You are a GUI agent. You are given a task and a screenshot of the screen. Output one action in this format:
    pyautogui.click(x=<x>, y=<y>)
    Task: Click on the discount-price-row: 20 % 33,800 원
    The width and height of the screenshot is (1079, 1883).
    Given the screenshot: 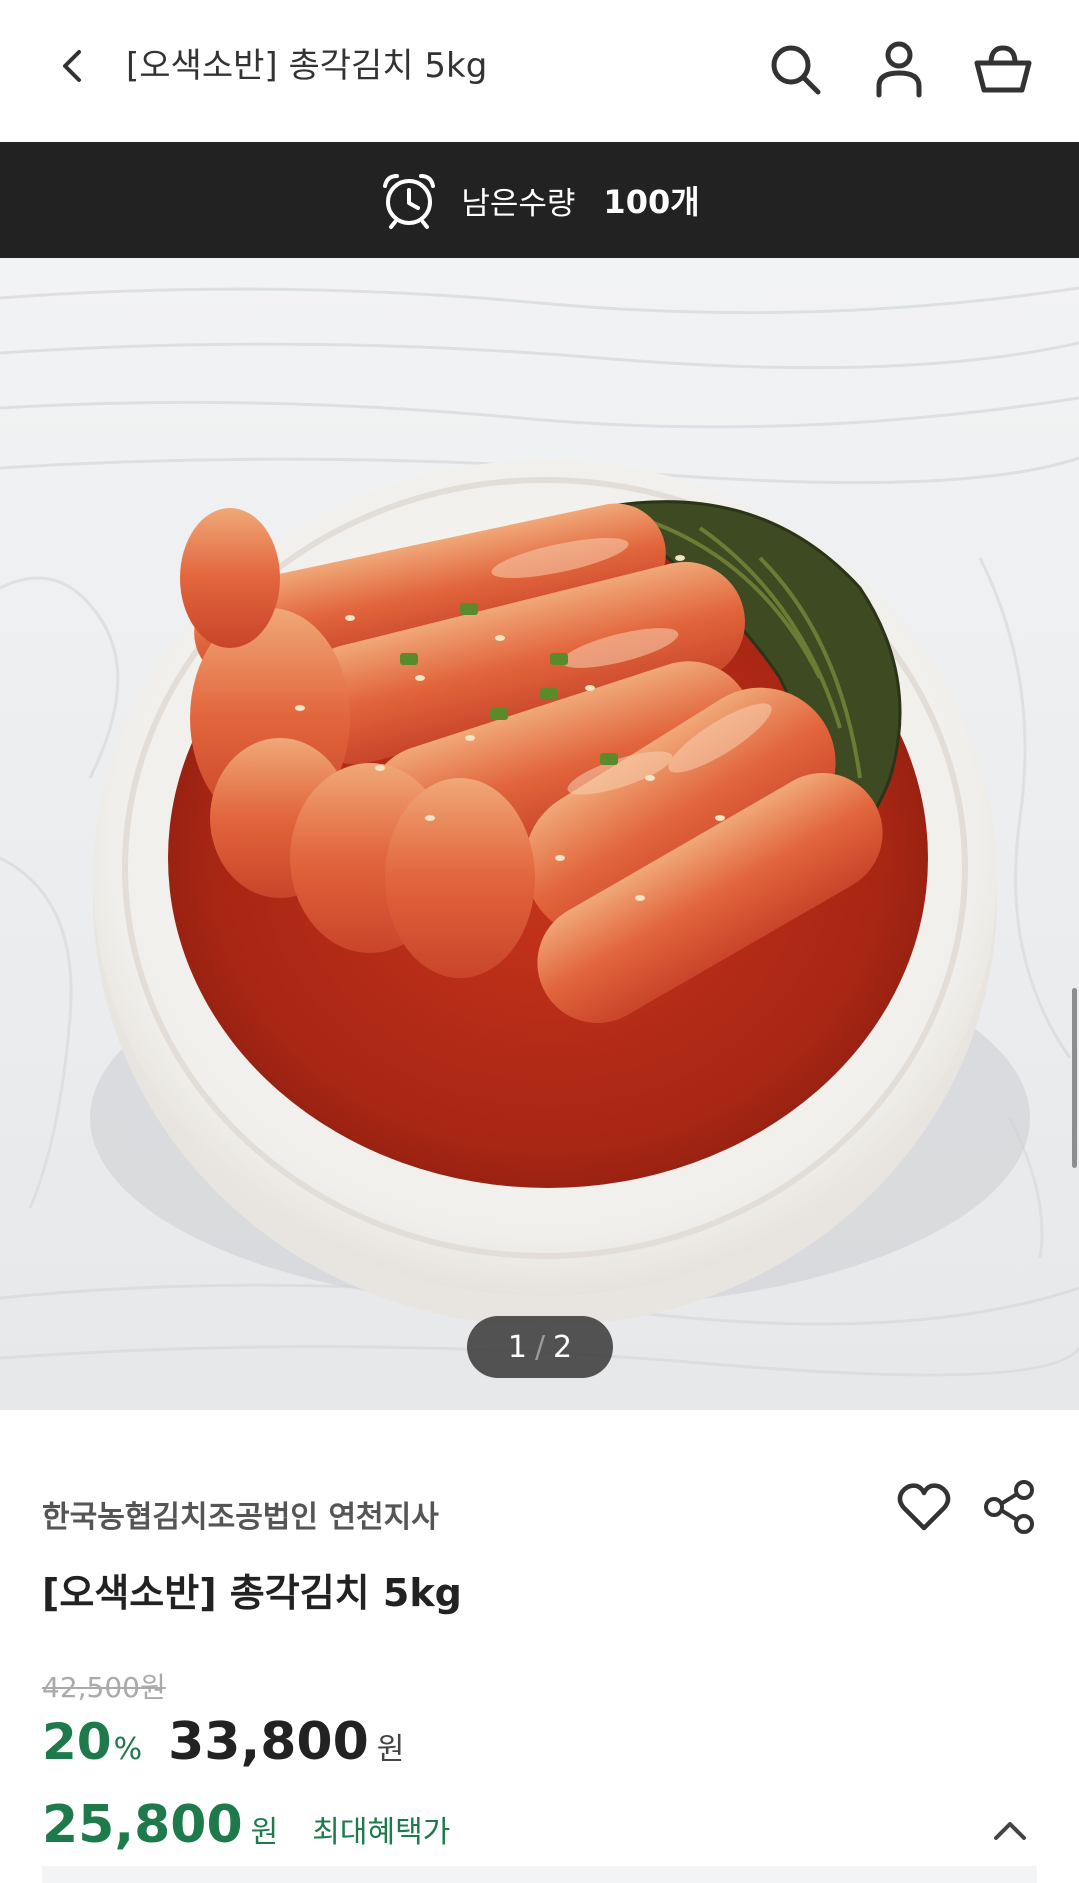 What is the action you would take?
    pyautogui.click(x=223, y=1747)
    